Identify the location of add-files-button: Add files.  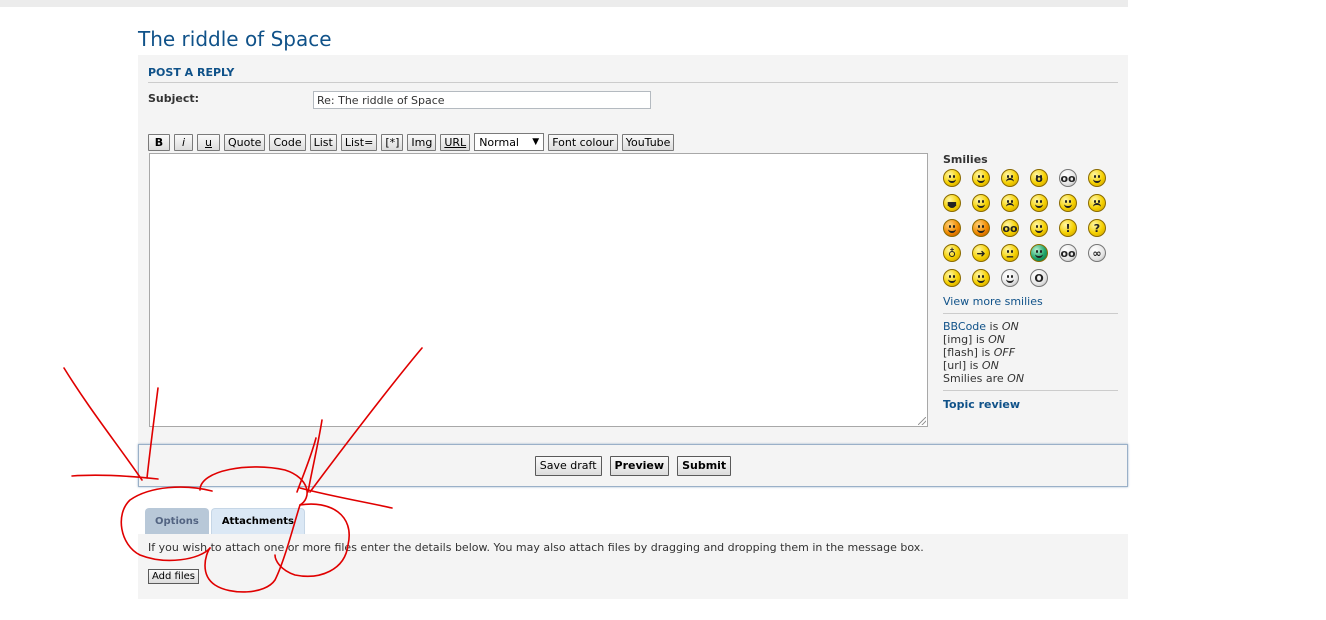
(173, 576).